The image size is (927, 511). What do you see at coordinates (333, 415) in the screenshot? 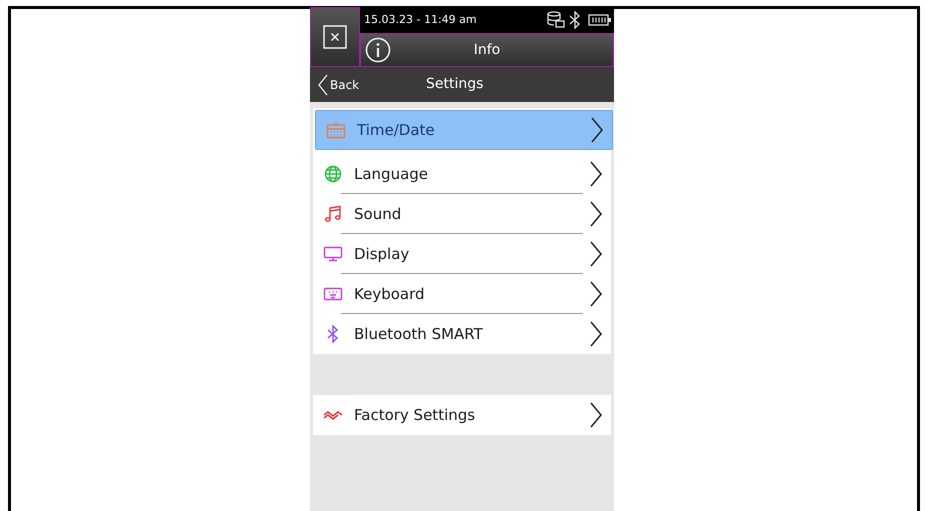
I see `swap-arrows-icon` at bounding box center [333, 415].